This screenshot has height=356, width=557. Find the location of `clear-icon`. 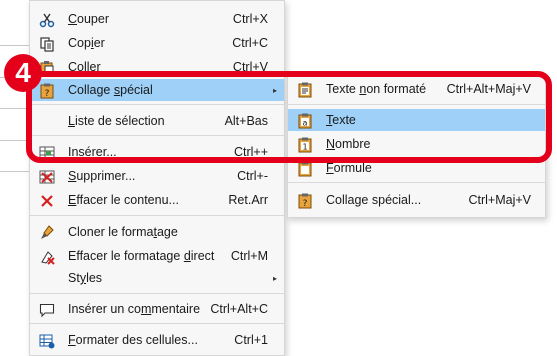

clear-icon is located at coordinates (46, 200).